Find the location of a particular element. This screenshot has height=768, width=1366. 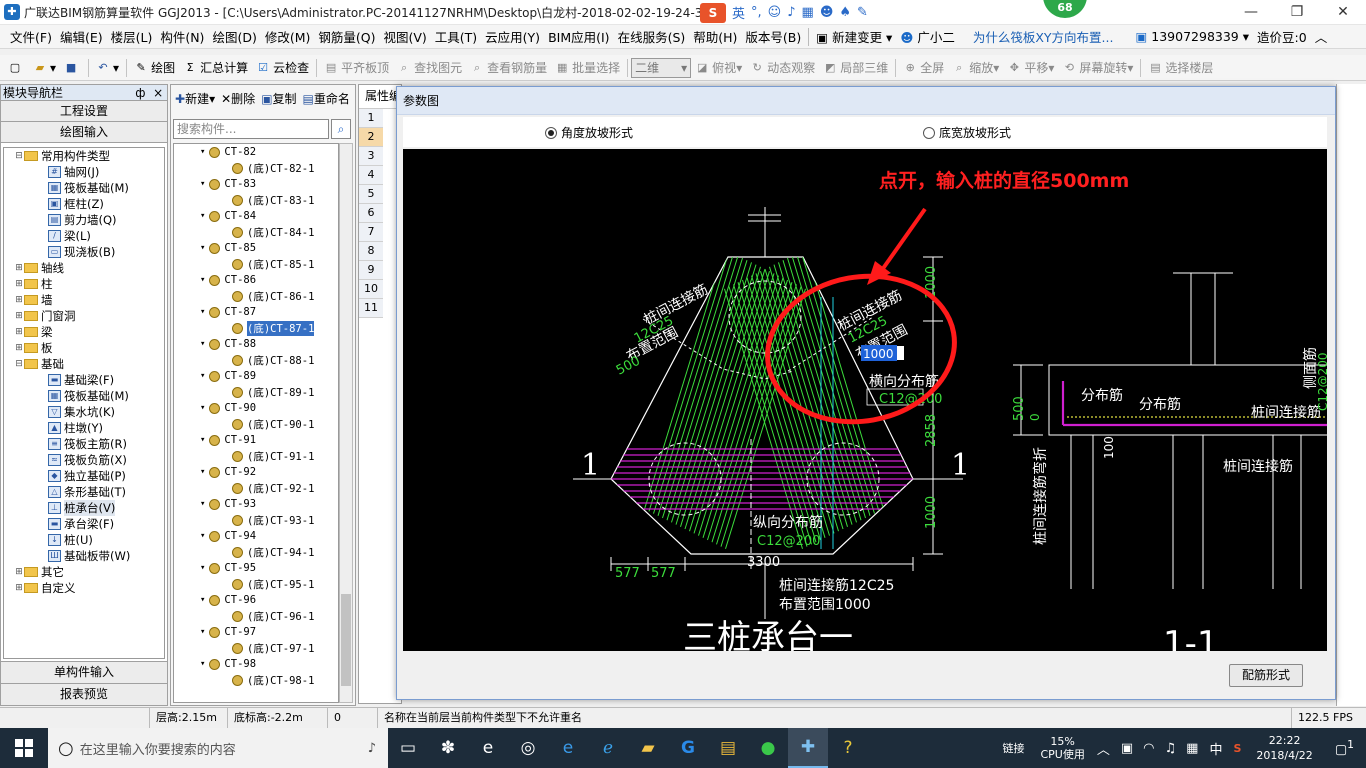

close-icon: × is located at coordinates (158, 93).